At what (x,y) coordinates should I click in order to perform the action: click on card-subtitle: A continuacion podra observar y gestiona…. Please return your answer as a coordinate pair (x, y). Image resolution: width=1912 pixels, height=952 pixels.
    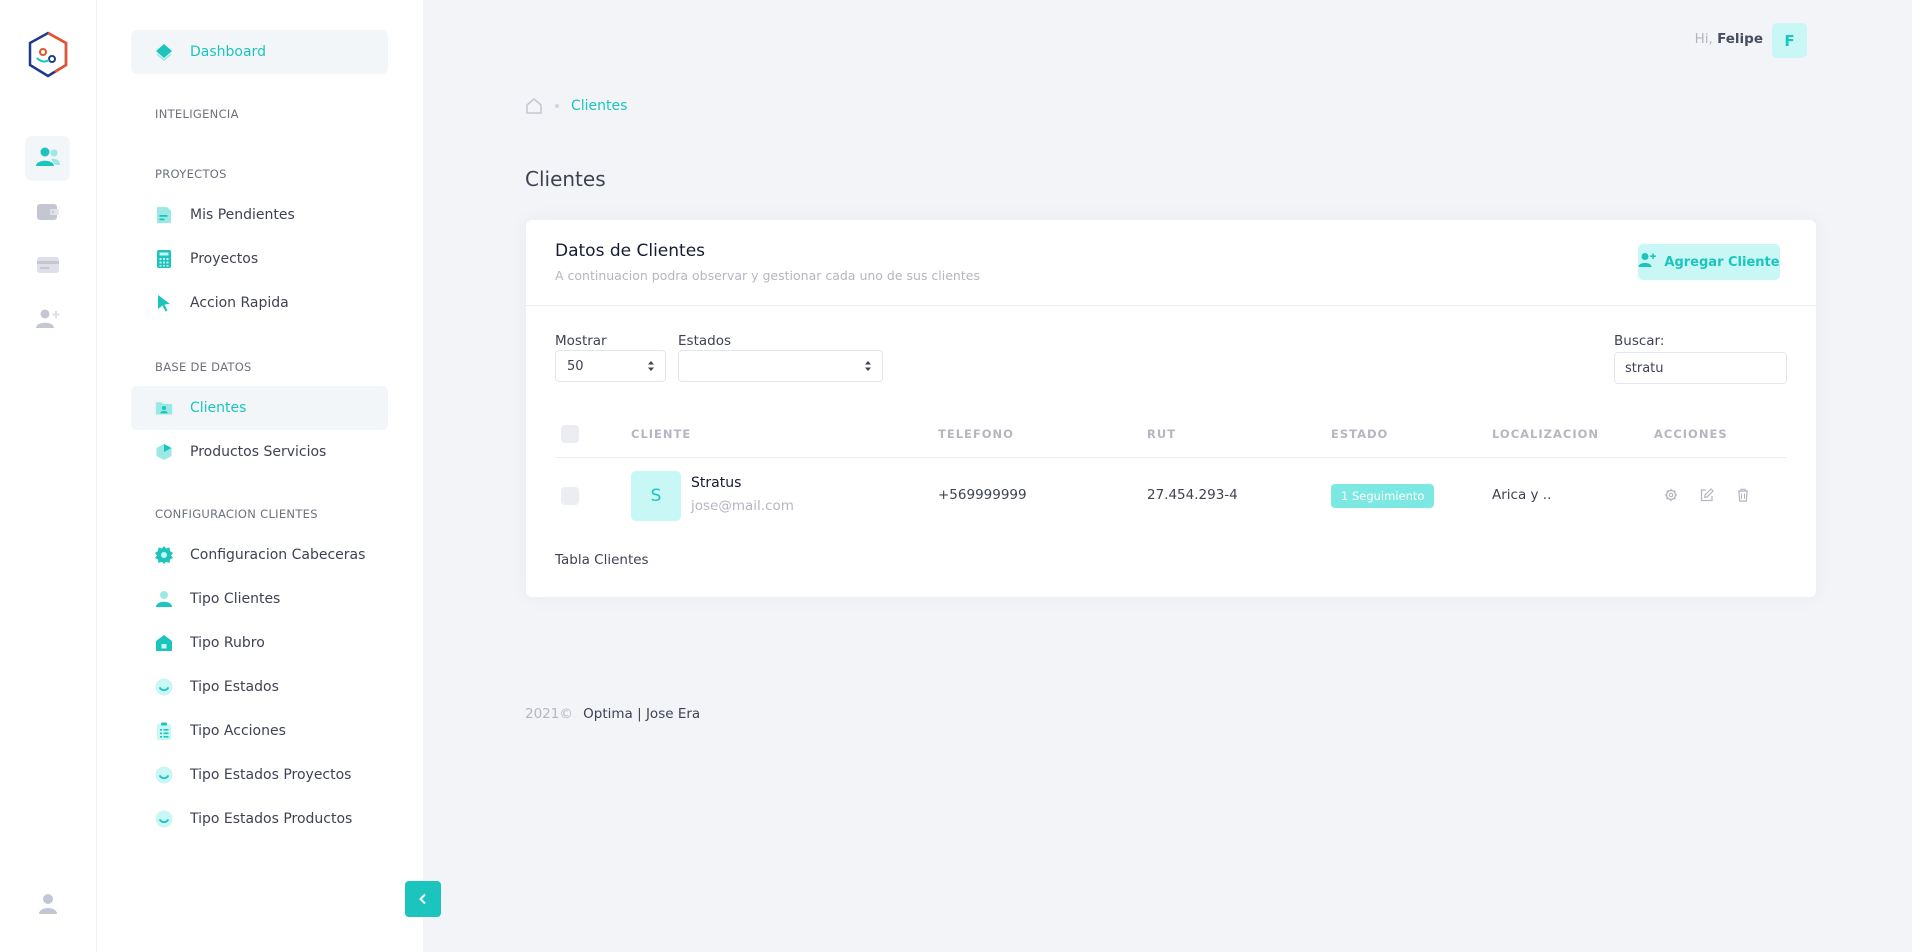
    Looking at the image, I should click on (767, 275).